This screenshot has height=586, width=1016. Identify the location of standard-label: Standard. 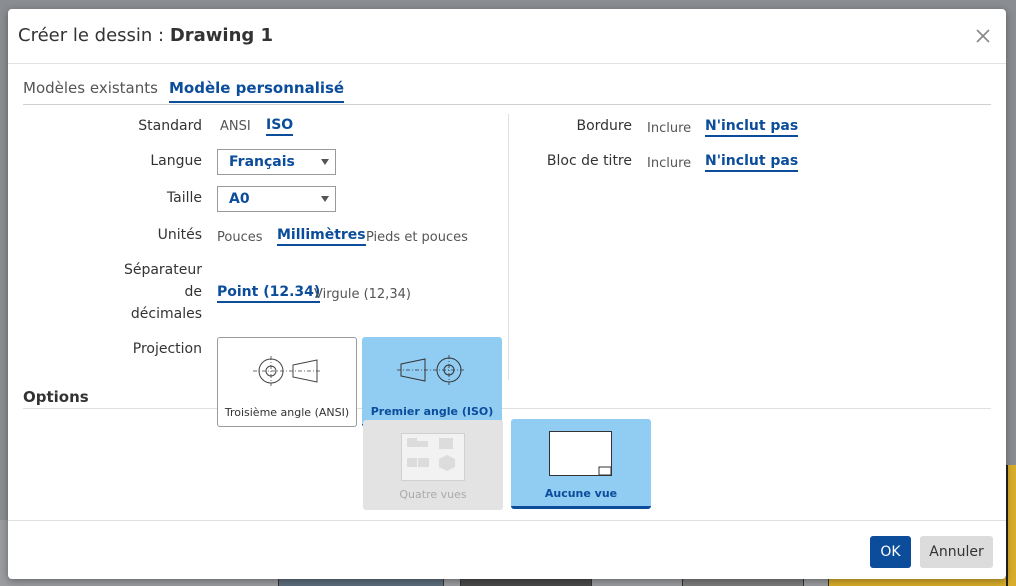
(170, 126).